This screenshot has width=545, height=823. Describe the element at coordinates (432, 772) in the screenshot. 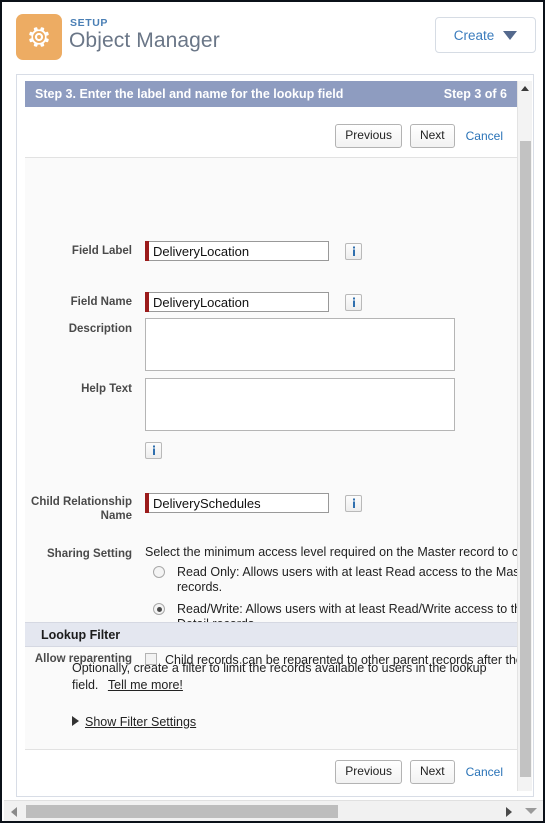

I see `next-button-bottom: Next` at that location.